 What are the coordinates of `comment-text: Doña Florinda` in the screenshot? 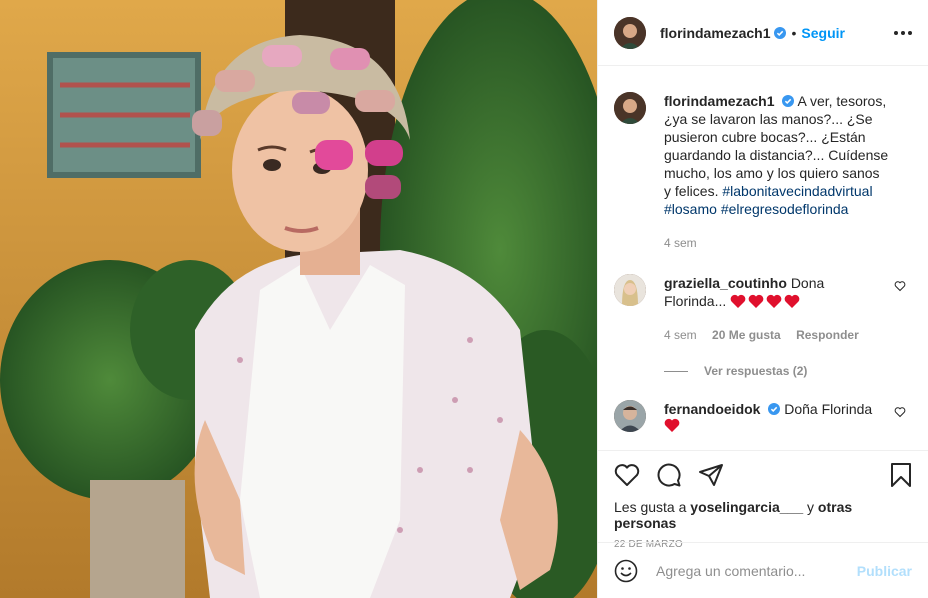 It's located at (828, 409).